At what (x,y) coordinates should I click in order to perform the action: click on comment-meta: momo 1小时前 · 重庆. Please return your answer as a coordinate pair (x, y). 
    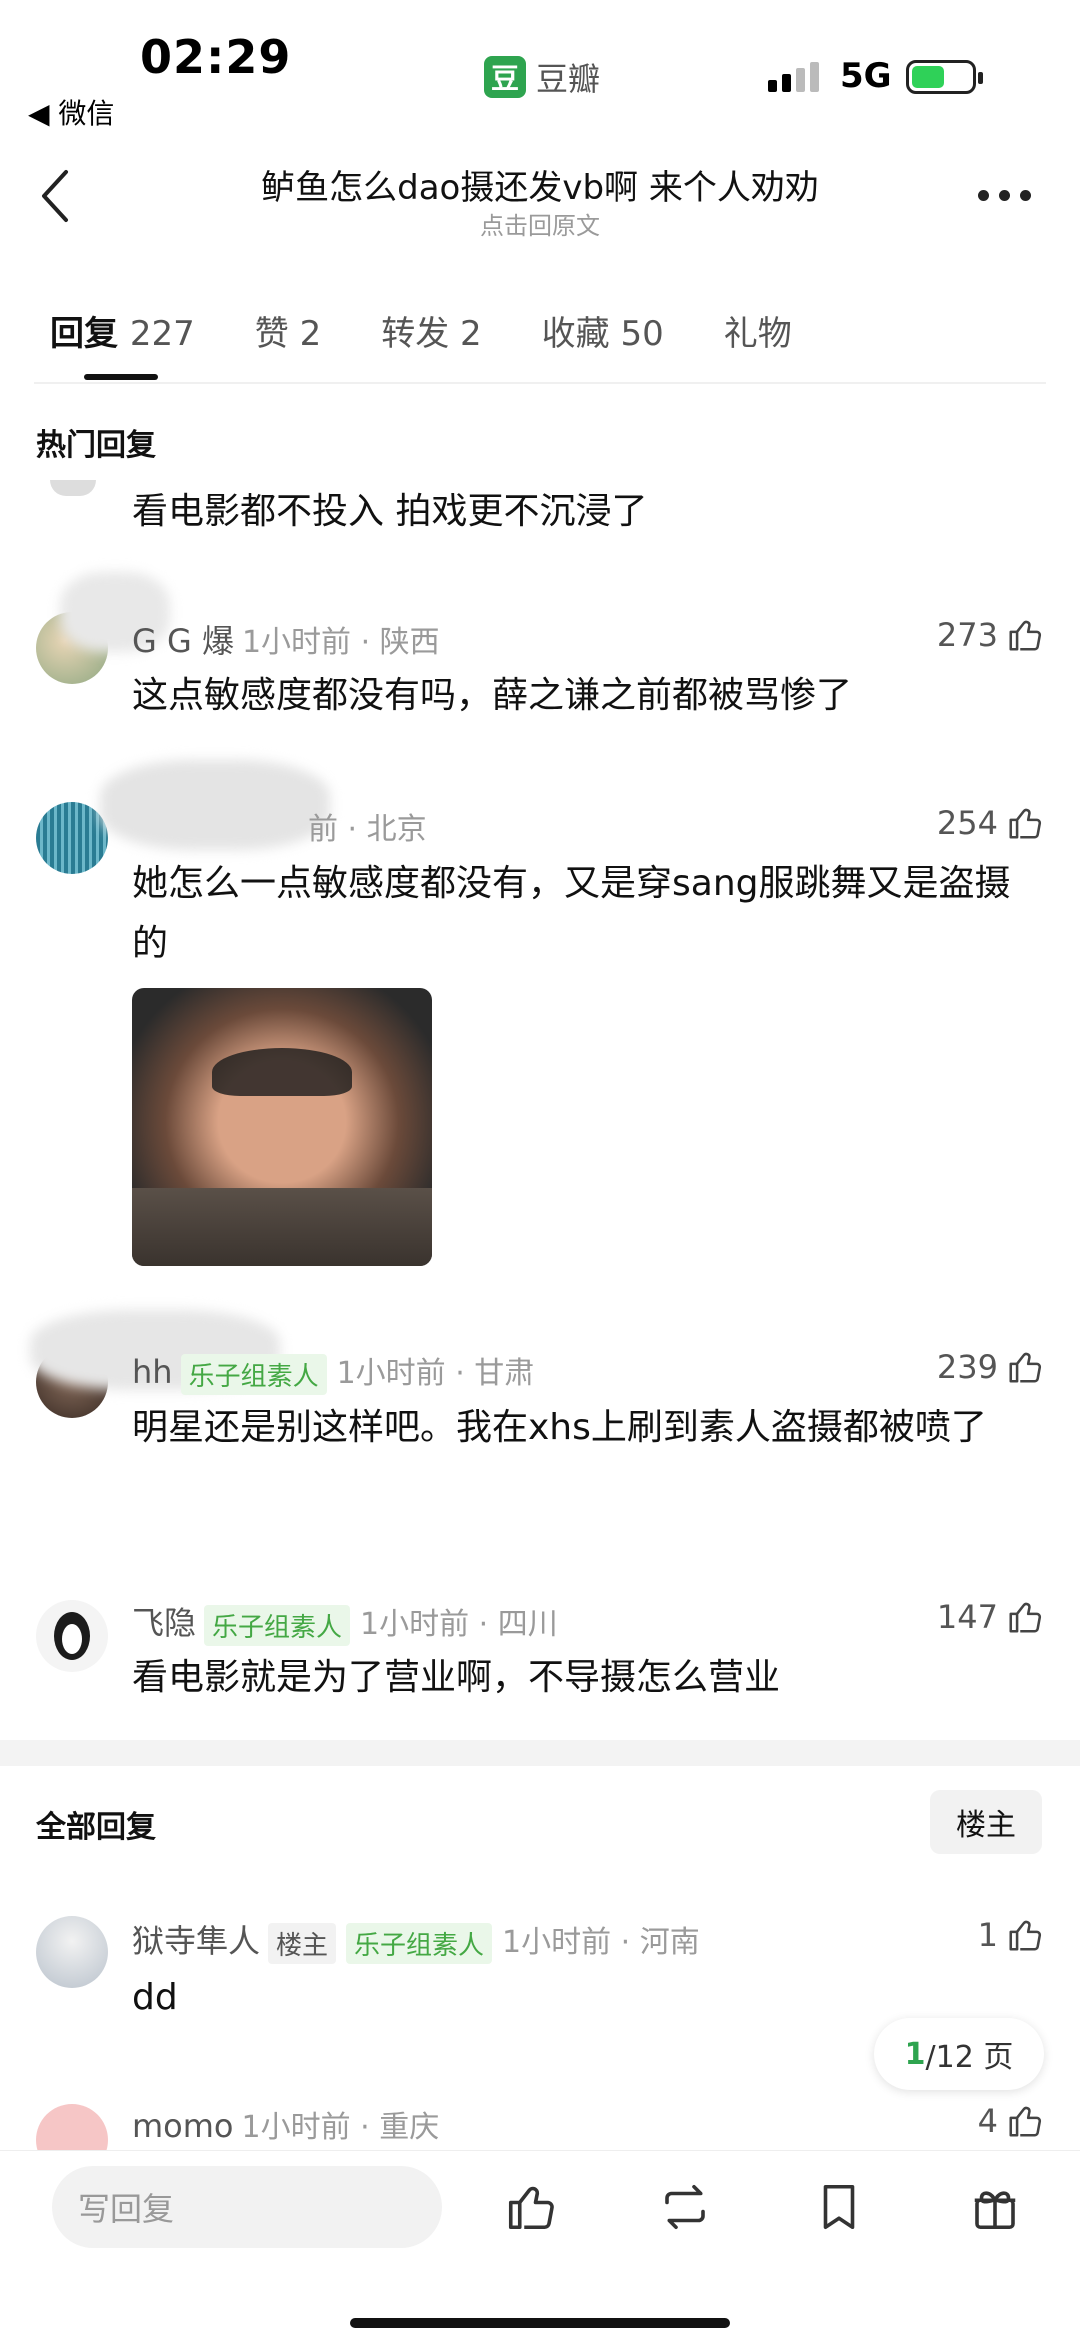
    Looking at the image, I should click on (286, 2126).